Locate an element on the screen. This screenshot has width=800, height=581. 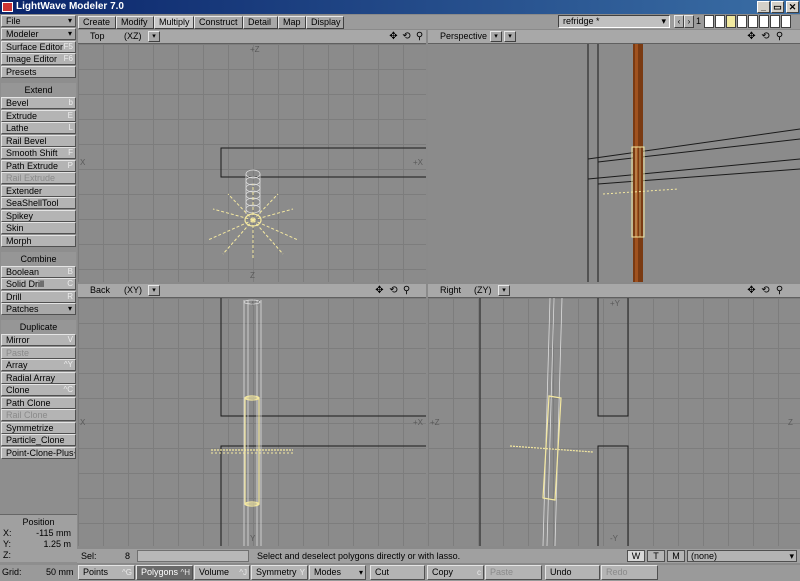
rail-extrude-button: Rail Extrude is located at coordinates (38, 178).